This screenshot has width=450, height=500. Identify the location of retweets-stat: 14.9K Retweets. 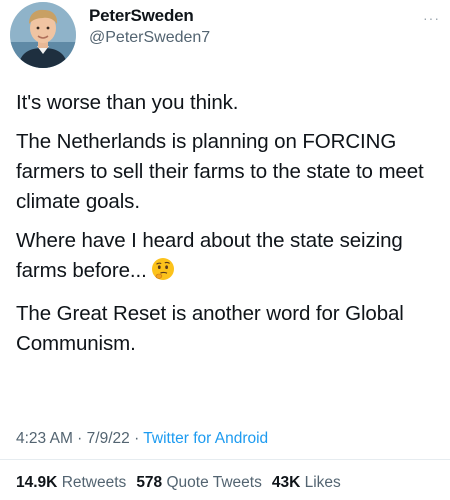
(71, 482).